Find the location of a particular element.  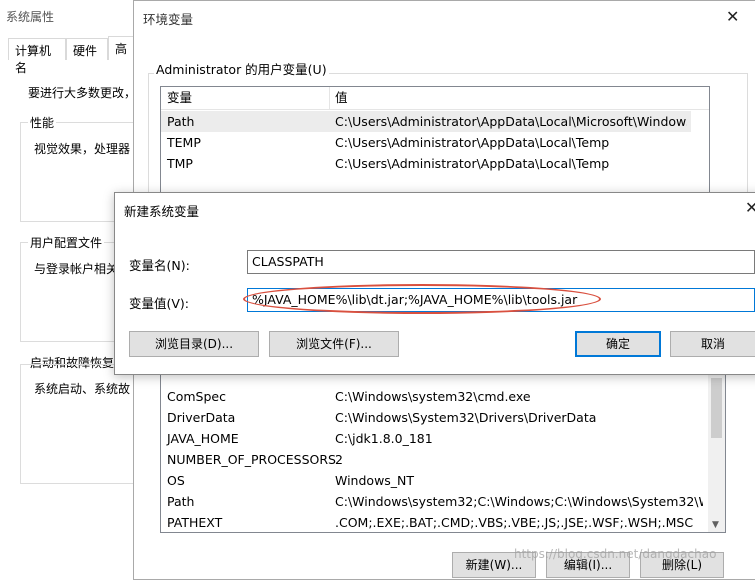

user-variables-label: Administrator 的用户变量(U) is located at coordinates (241, 68).